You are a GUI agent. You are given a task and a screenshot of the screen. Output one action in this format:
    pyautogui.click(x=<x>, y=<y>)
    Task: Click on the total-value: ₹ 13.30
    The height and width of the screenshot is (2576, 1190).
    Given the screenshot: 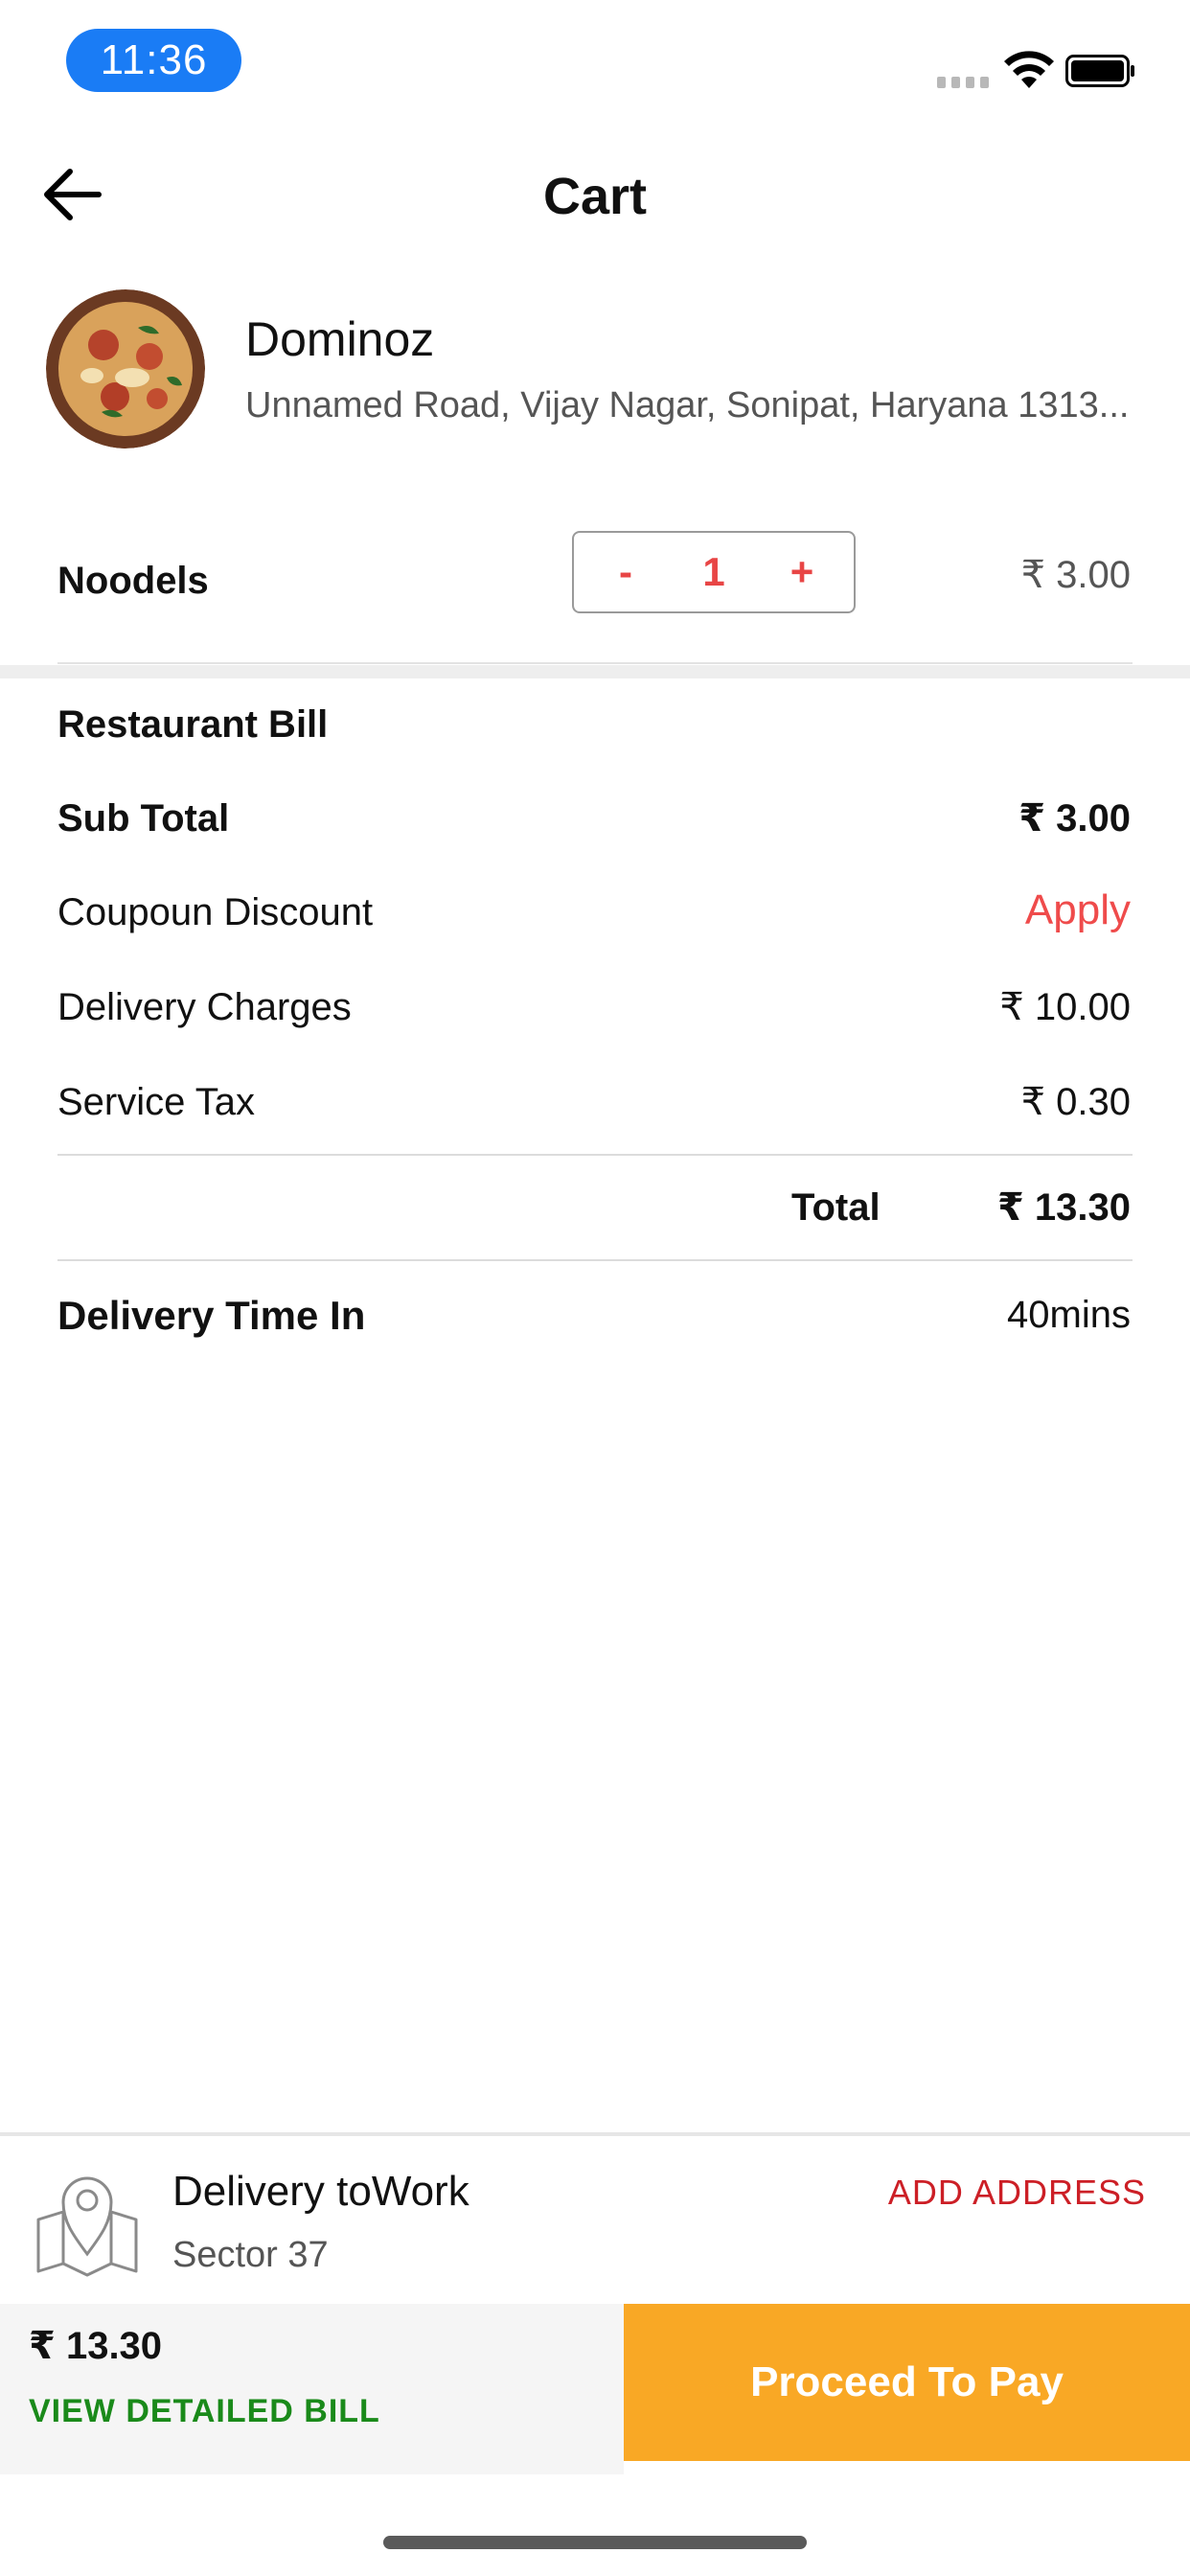 What is the action you would take?
    pyautogui.click(x=1064, y=1207)
    